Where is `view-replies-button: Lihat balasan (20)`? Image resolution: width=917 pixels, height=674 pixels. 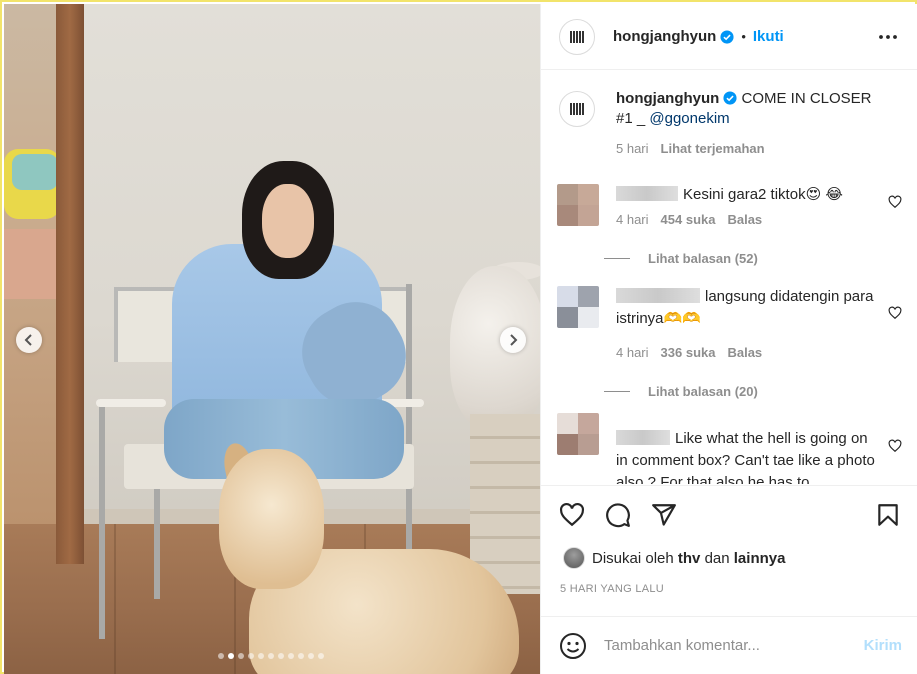
view-replies-button: Lihat balasan (20) is located at coordinates (681, 391).